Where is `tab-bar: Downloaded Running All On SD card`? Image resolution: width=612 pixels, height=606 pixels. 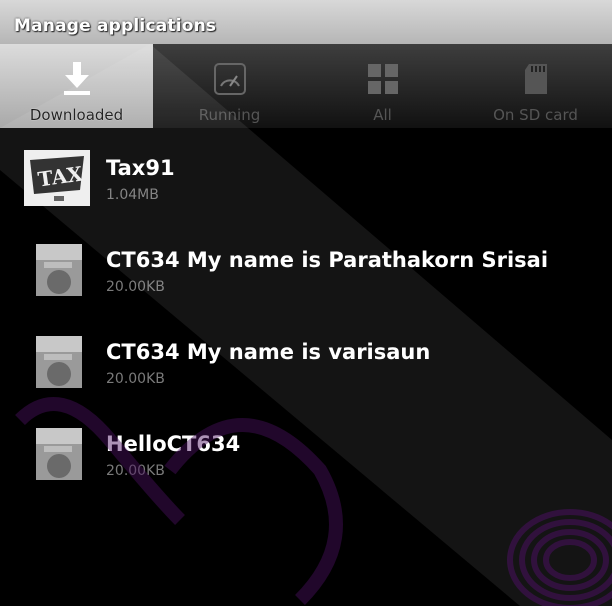
tab-bar: Downloaded Running All On SD card is located at coordinates (306, 86).